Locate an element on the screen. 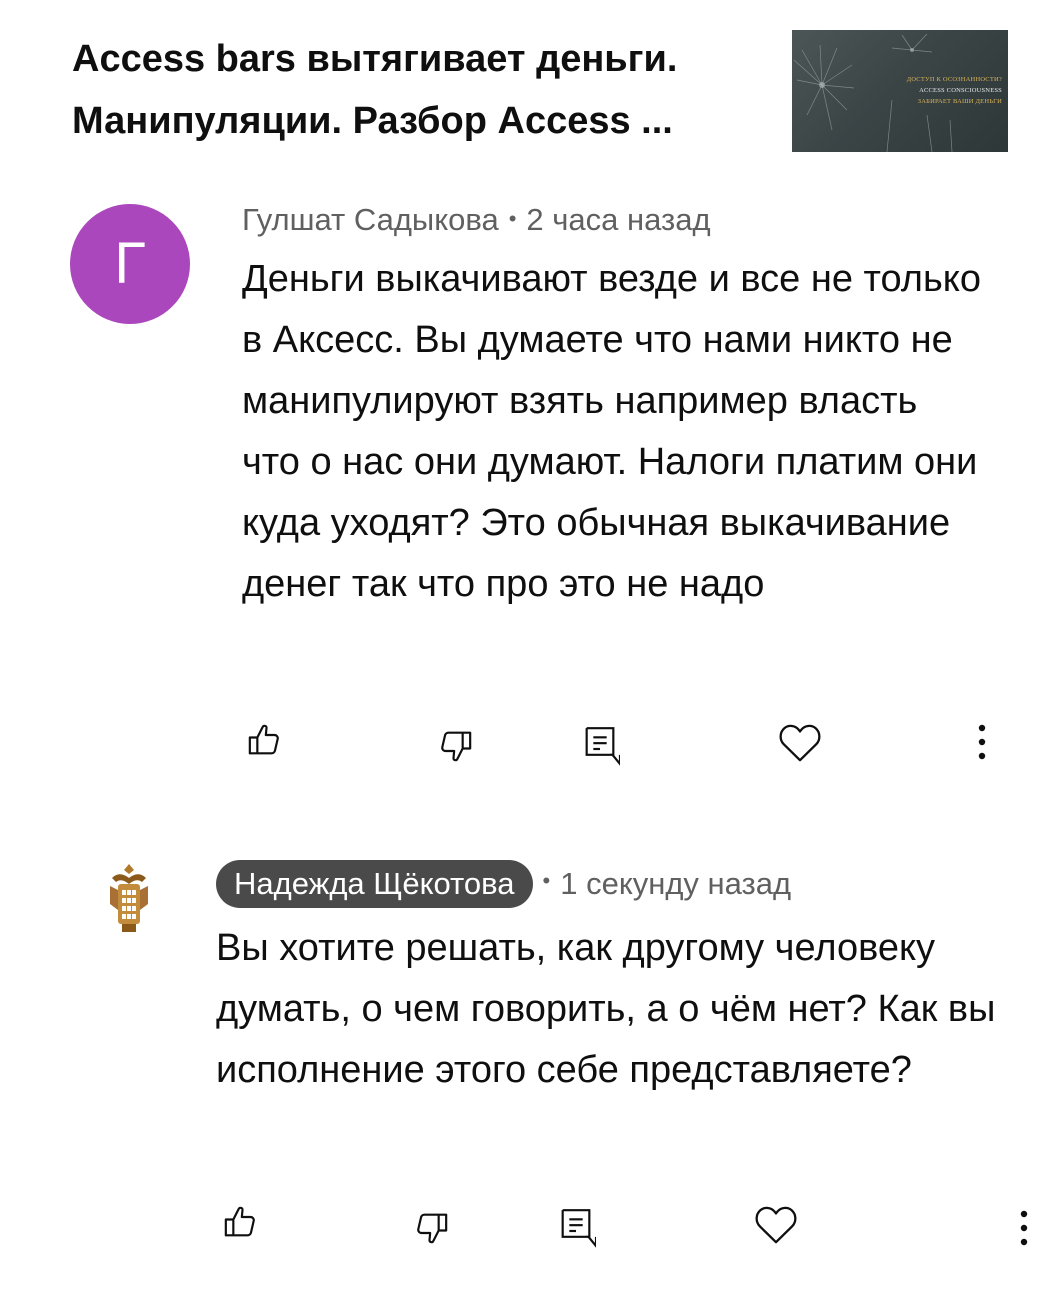 This screenshot has height=1300, width=1064. avatar is located at coordinates (129, 898).